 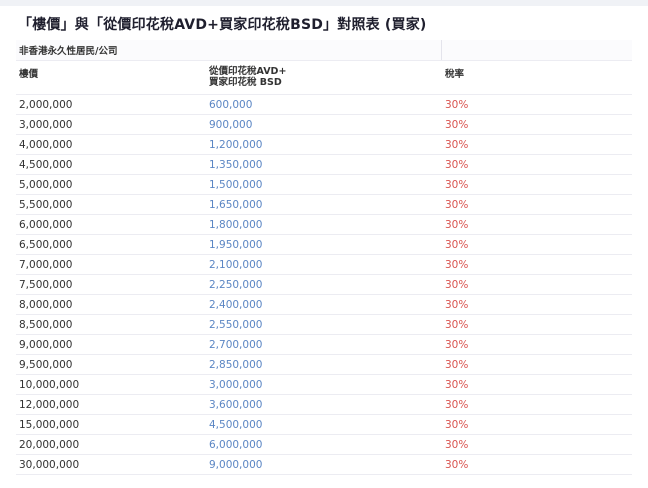 I want to click on table-row: 5,500,000 1,650,000 30%, so click(x=324, y=205).